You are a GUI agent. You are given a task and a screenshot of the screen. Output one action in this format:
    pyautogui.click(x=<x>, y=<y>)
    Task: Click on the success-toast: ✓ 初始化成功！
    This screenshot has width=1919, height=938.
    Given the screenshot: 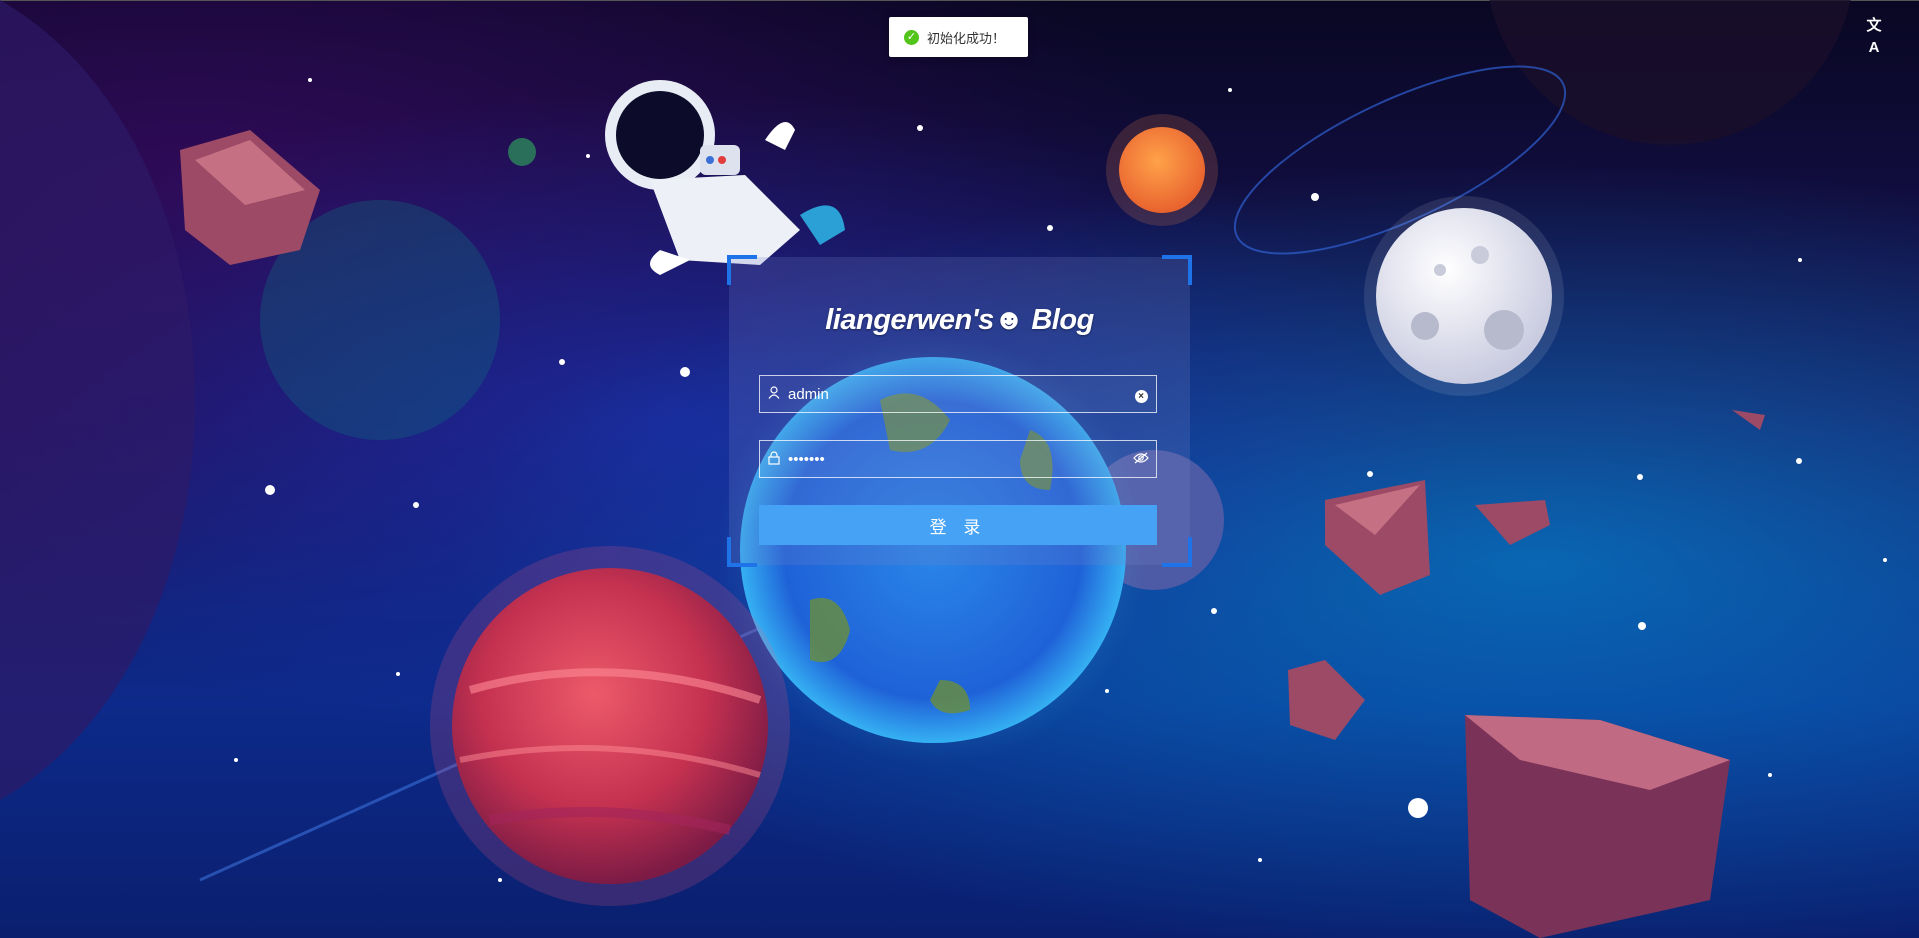 What is the action you would take?
    pyautogui.click(x=958, y=37)
    